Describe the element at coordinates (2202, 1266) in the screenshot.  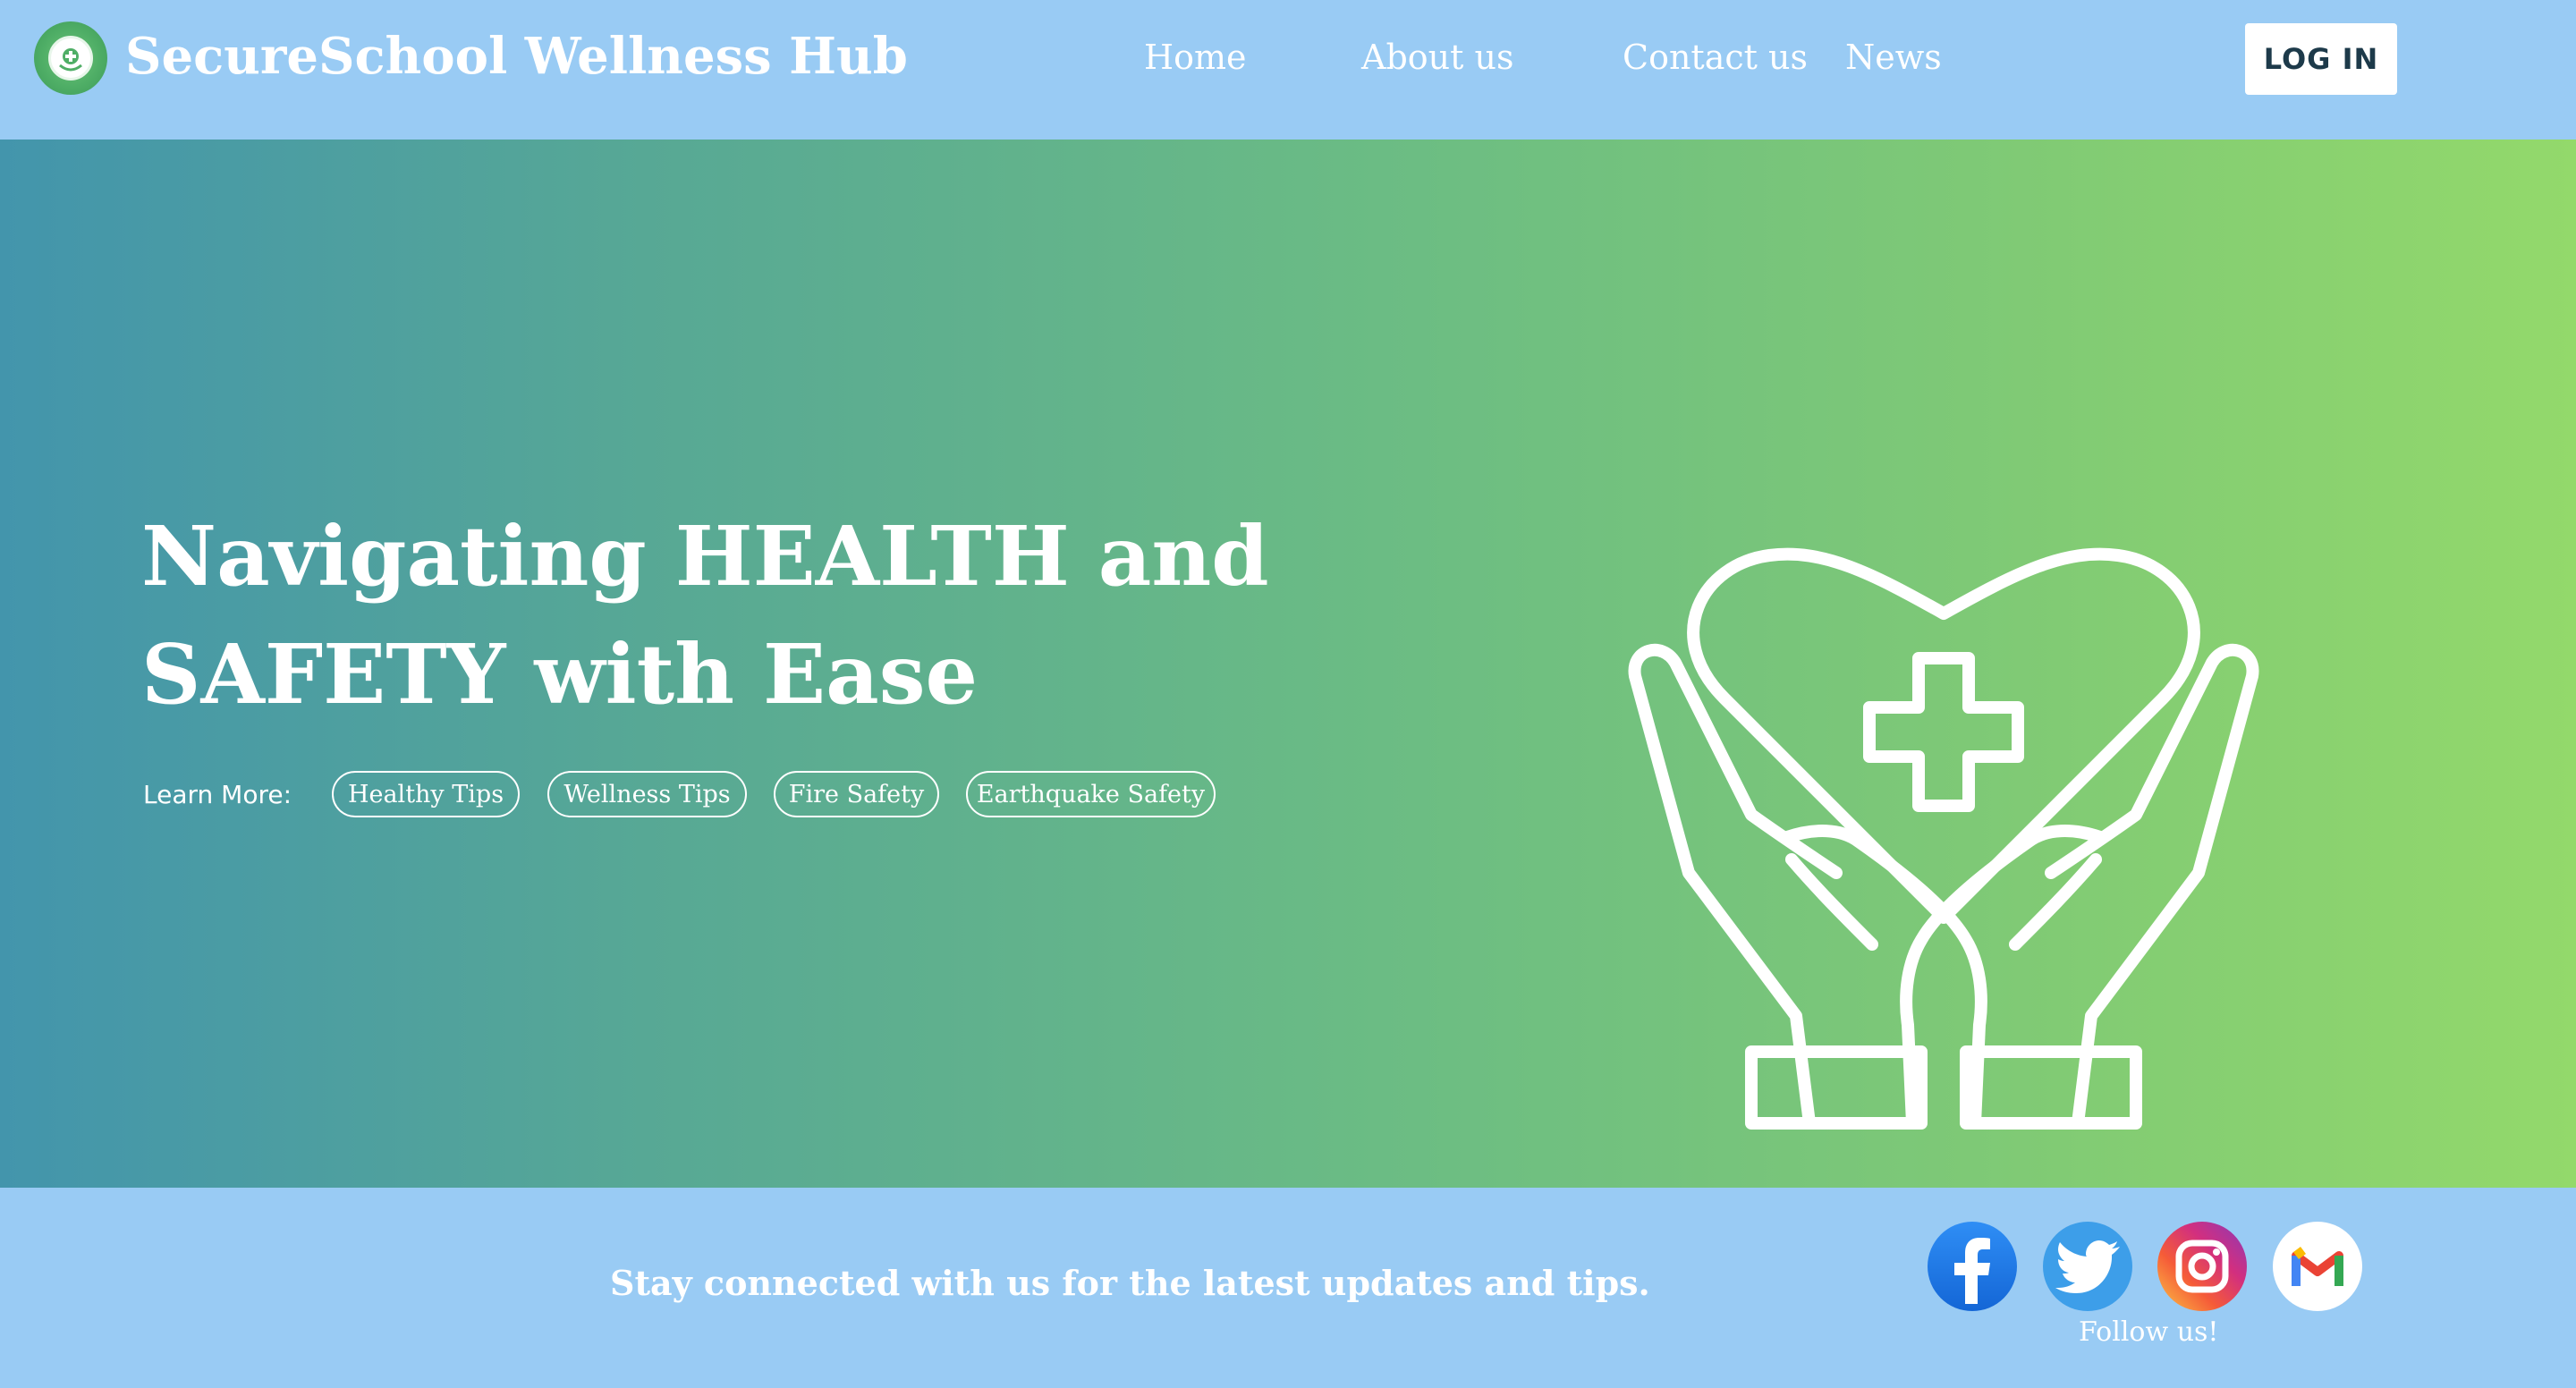
I see `instagram-icon` at that location.